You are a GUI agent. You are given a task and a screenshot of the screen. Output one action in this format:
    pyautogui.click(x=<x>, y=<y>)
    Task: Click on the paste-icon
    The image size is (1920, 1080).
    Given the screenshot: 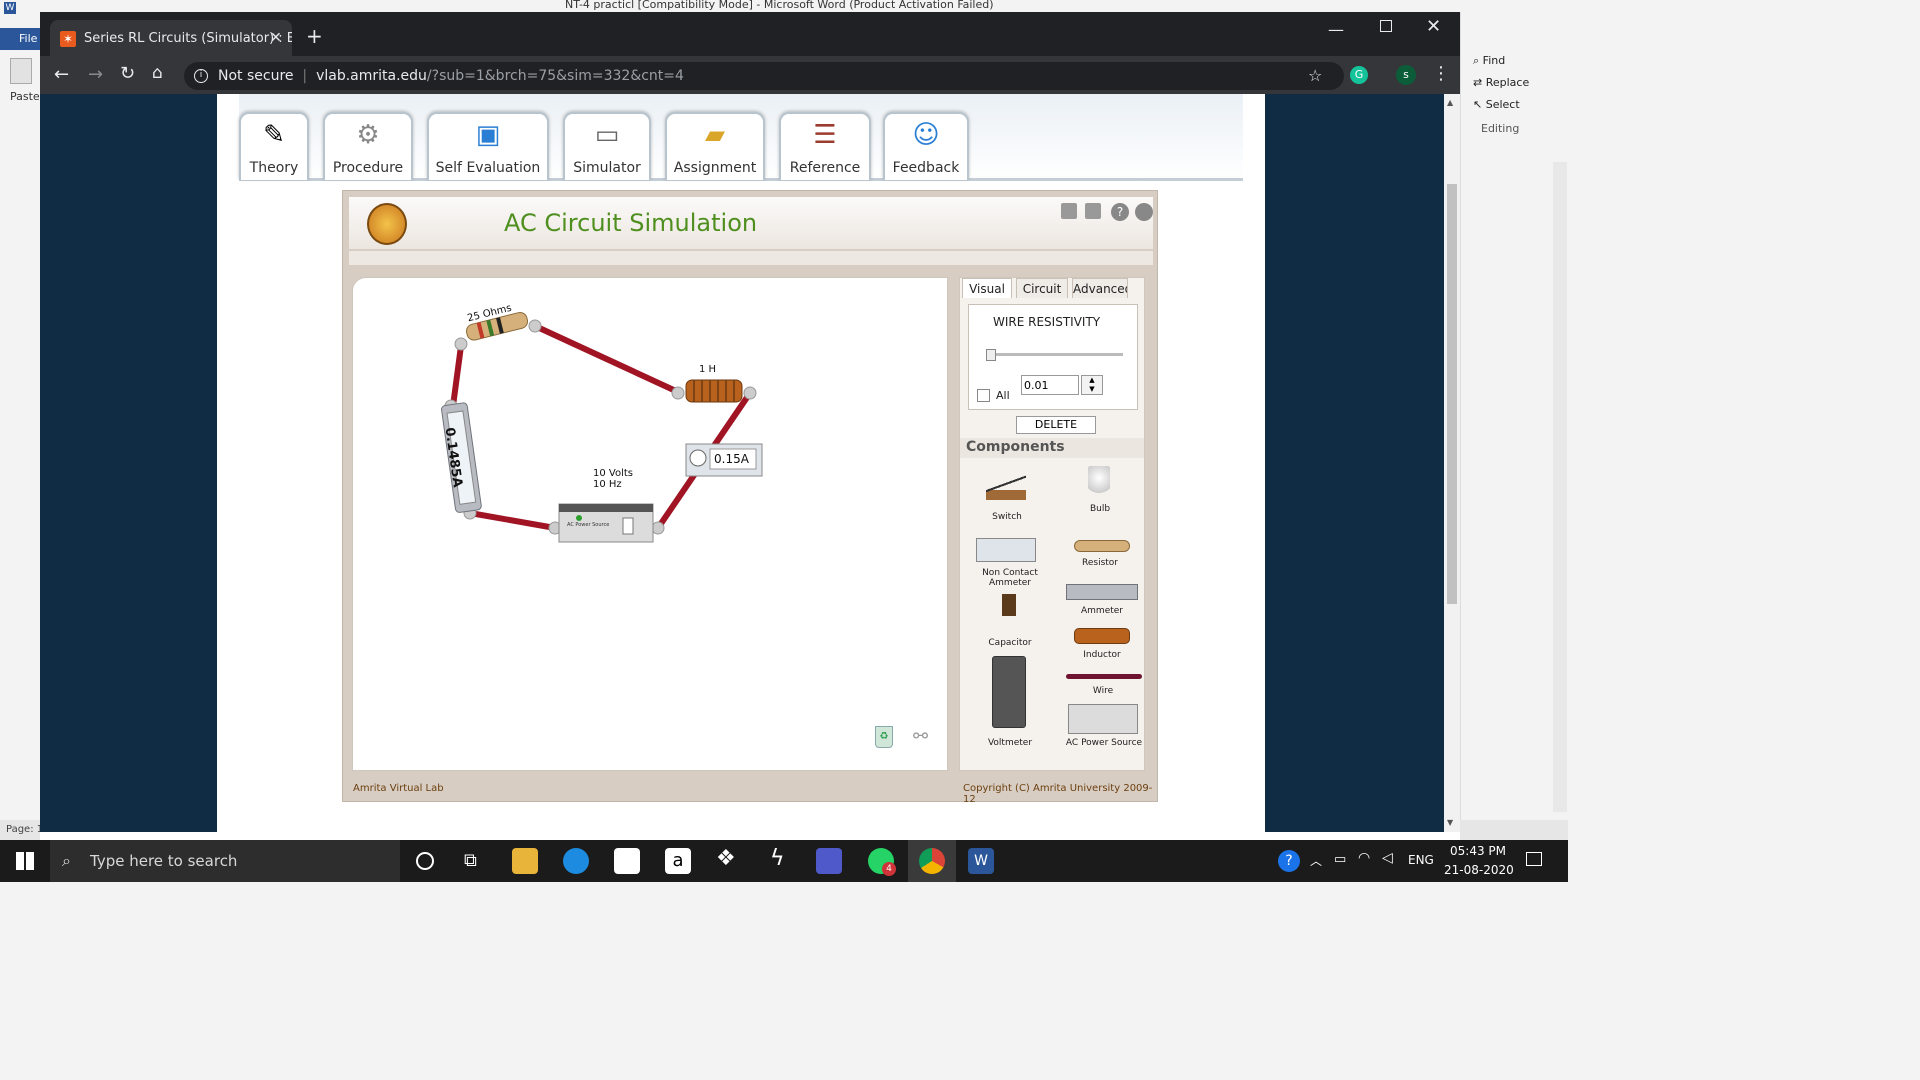 What is the action you would take?
    pyautogui.click(x=21, y=71)
    